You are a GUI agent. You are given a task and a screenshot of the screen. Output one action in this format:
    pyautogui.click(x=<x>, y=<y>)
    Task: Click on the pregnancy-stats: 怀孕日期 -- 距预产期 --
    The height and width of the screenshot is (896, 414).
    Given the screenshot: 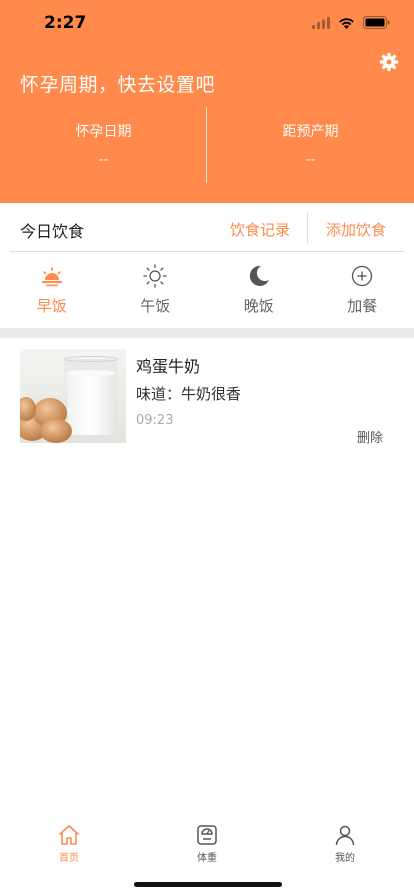 What is the action you would take?
    pyautogui.click(x=207, y=145)
    